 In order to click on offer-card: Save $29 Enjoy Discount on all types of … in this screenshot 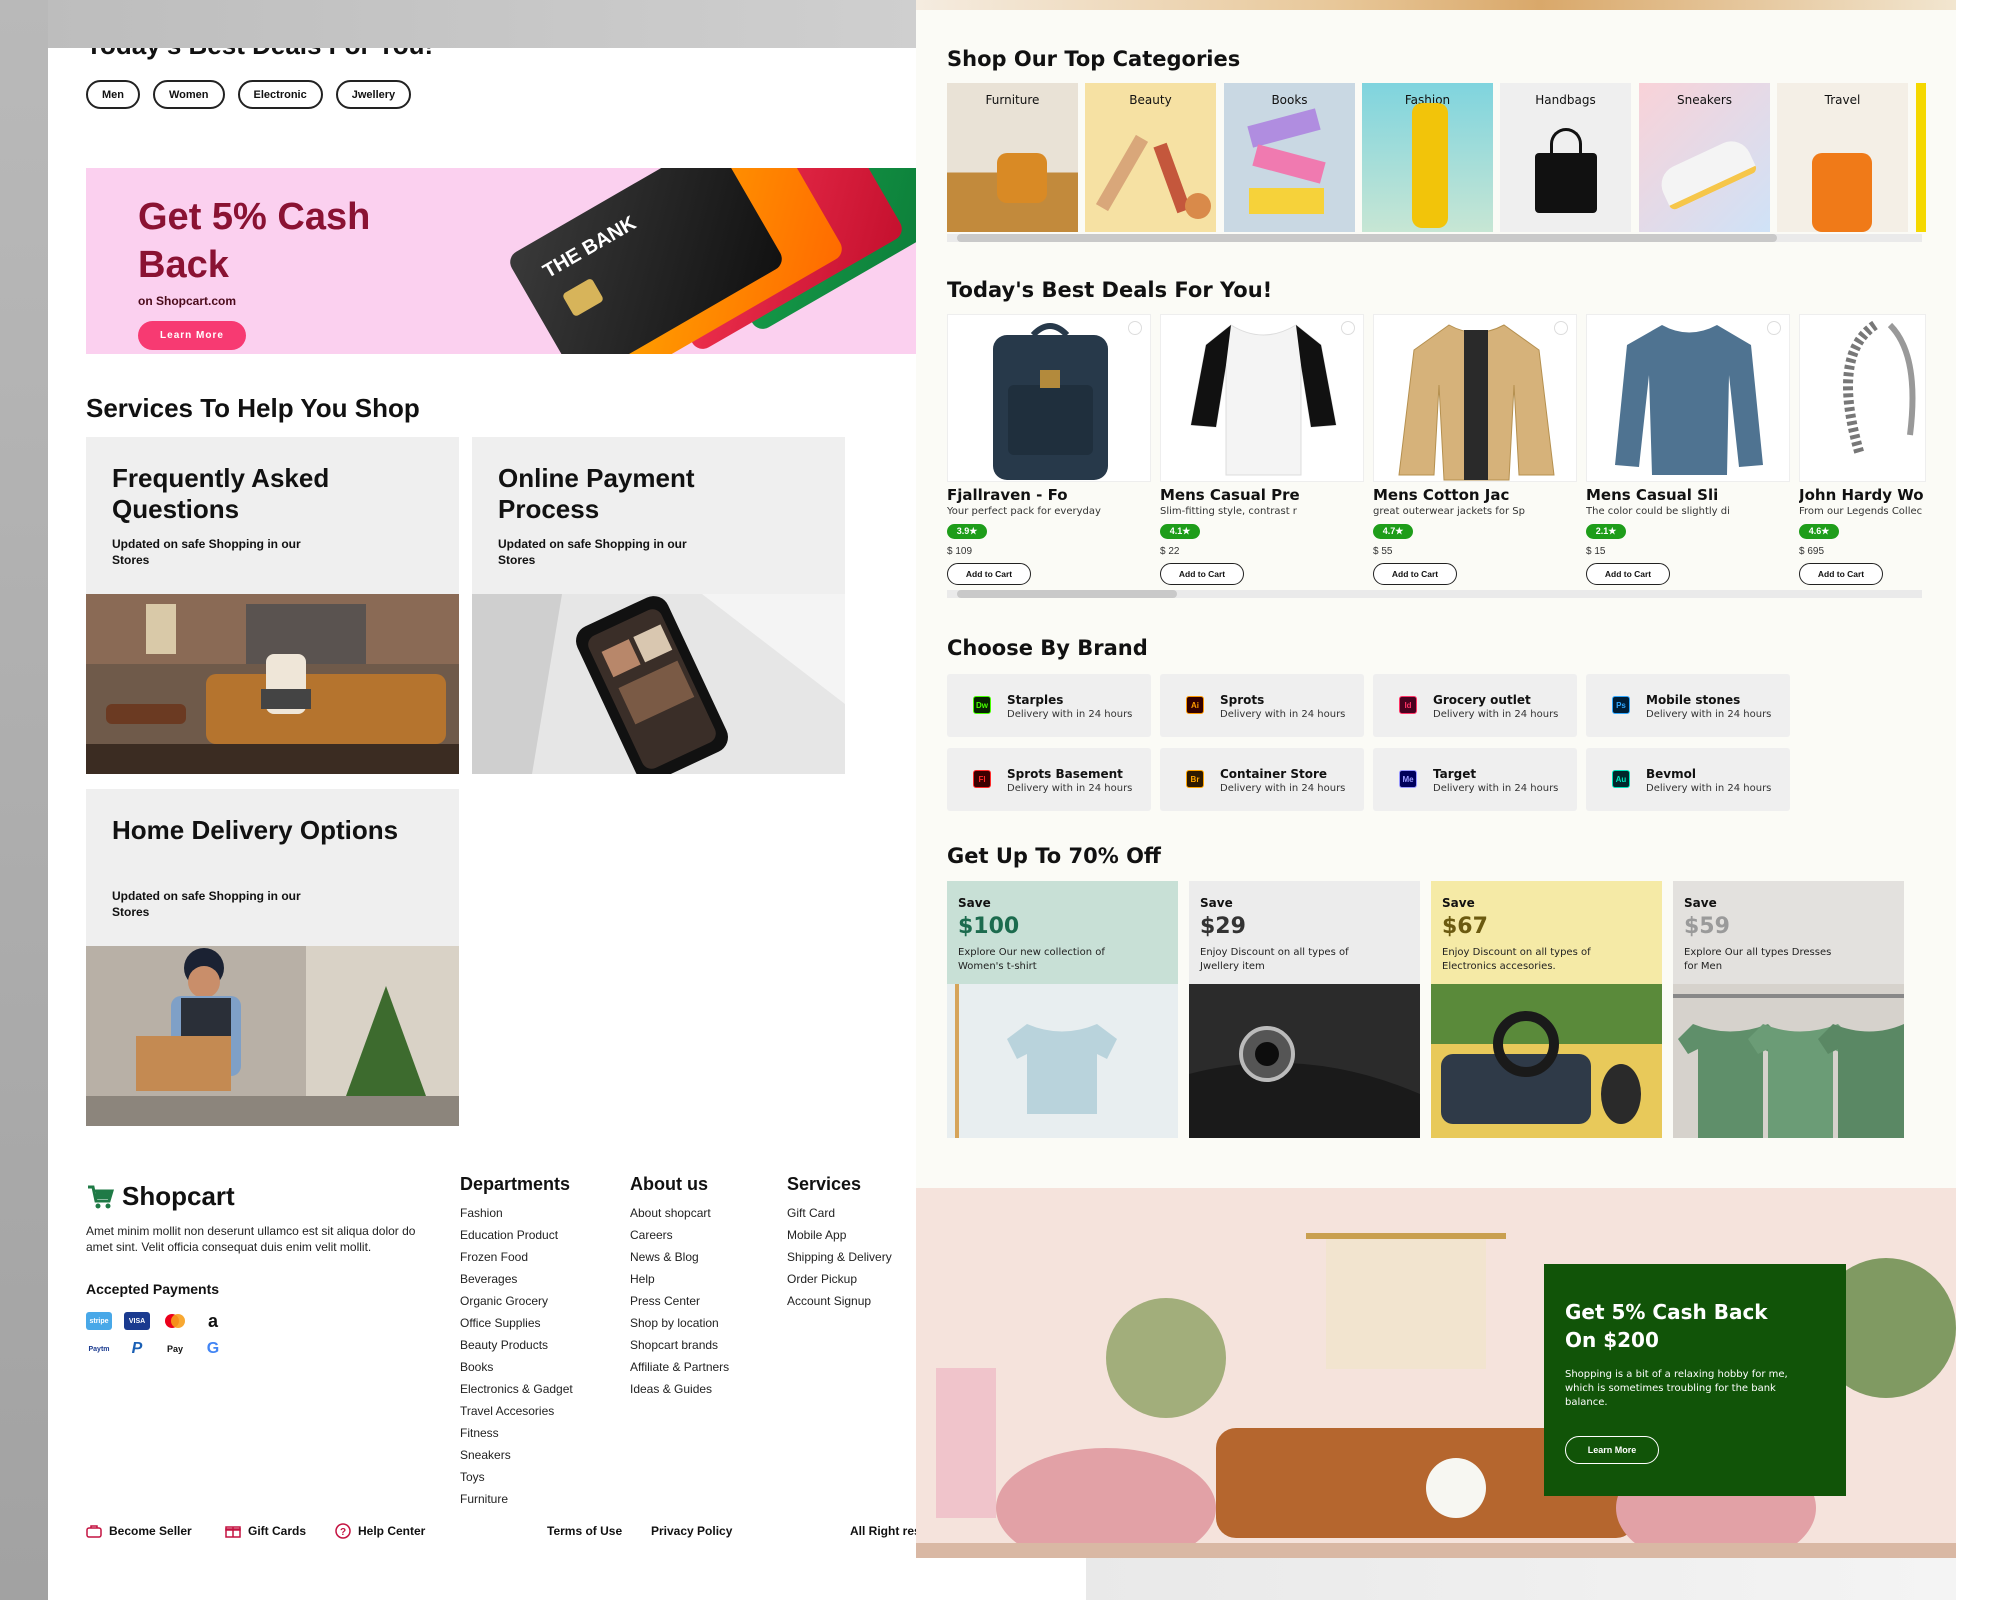, I will do `click(1304, 1009)`.